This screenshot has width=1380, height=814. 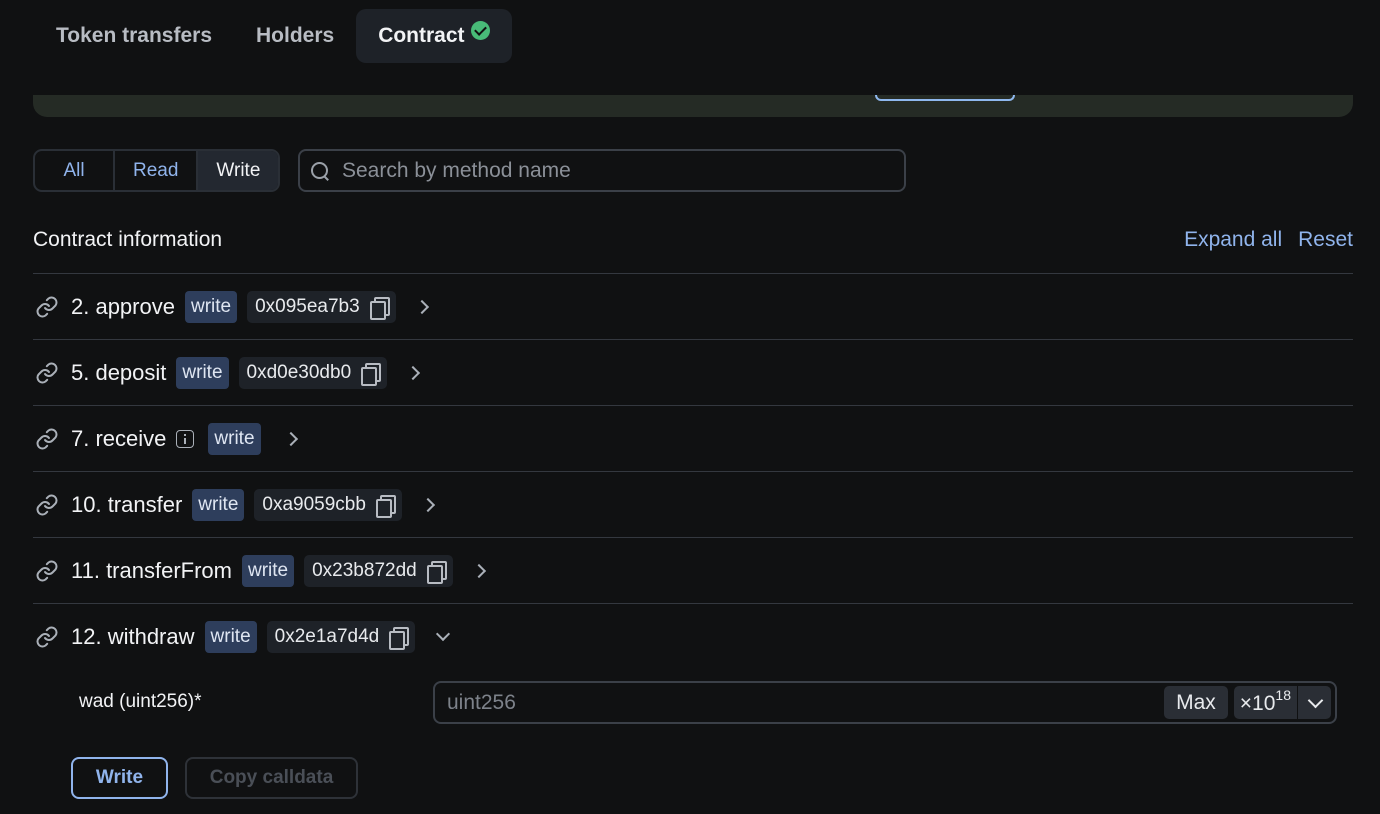 What do you see at coordinates (693, 306) in the screenshot?
I see `method-row-approve: 2. approve write 0x095ea7b3` at bounding box center [693, 306].